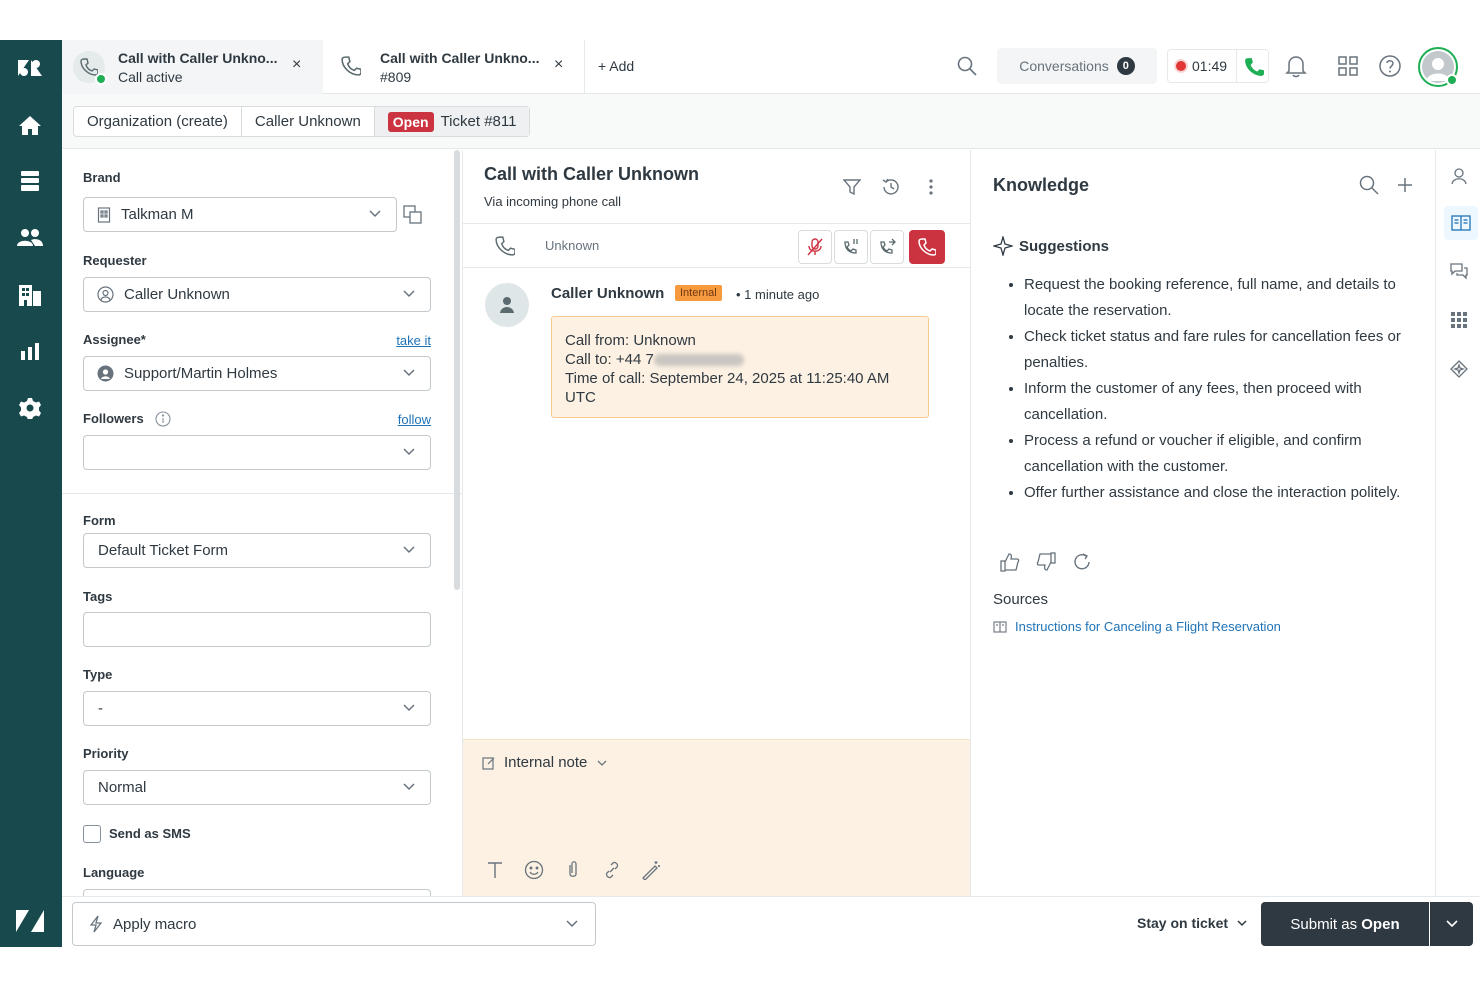  What do you see at coordinates (1010, 562) in the screenshot?
I see `thumbs-up-icon` at bounding box center [1010, 562].